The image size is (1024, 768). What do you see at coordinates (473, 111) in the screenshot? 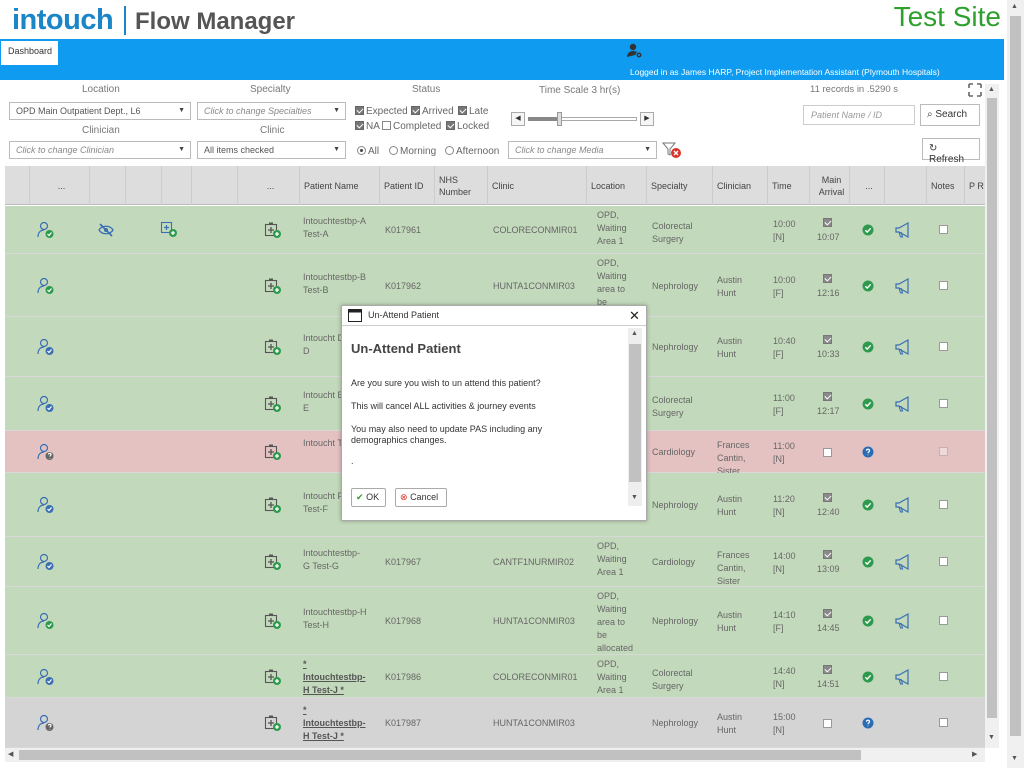
I see `status-late: Late` at bounding box center [473, 111].